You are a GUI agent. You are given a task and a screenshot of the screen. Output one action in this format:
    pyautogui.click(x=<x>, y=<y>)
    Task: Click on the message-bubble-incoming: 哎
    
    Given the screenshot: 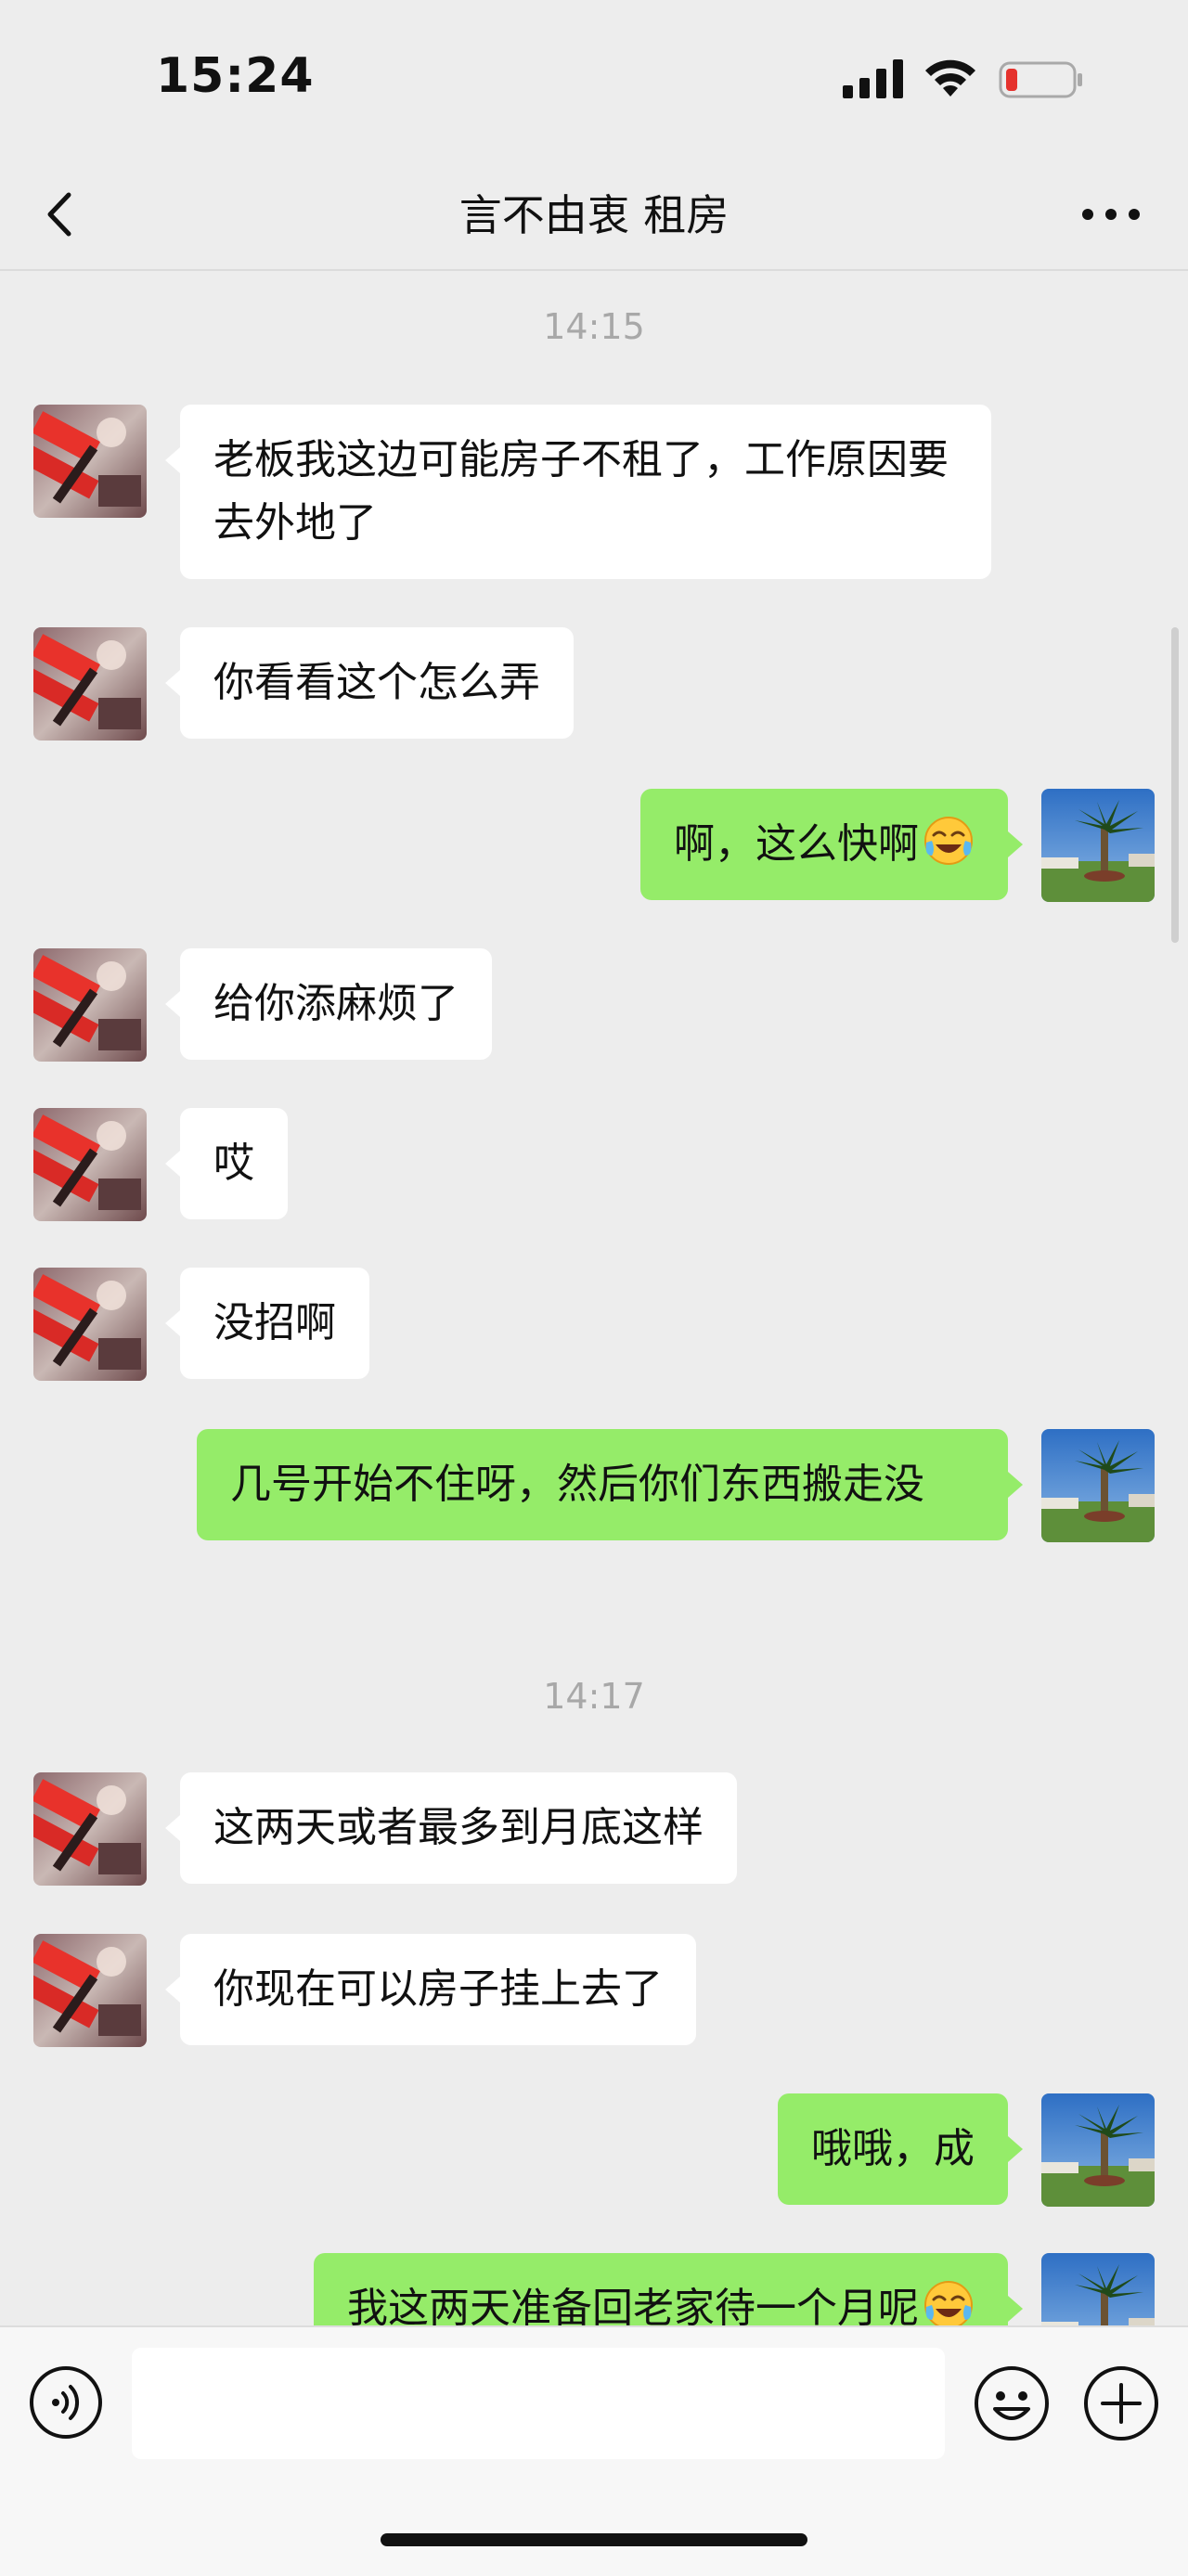 What is the action you would take?
    pyautogui.click(x=226, y=1163)
    